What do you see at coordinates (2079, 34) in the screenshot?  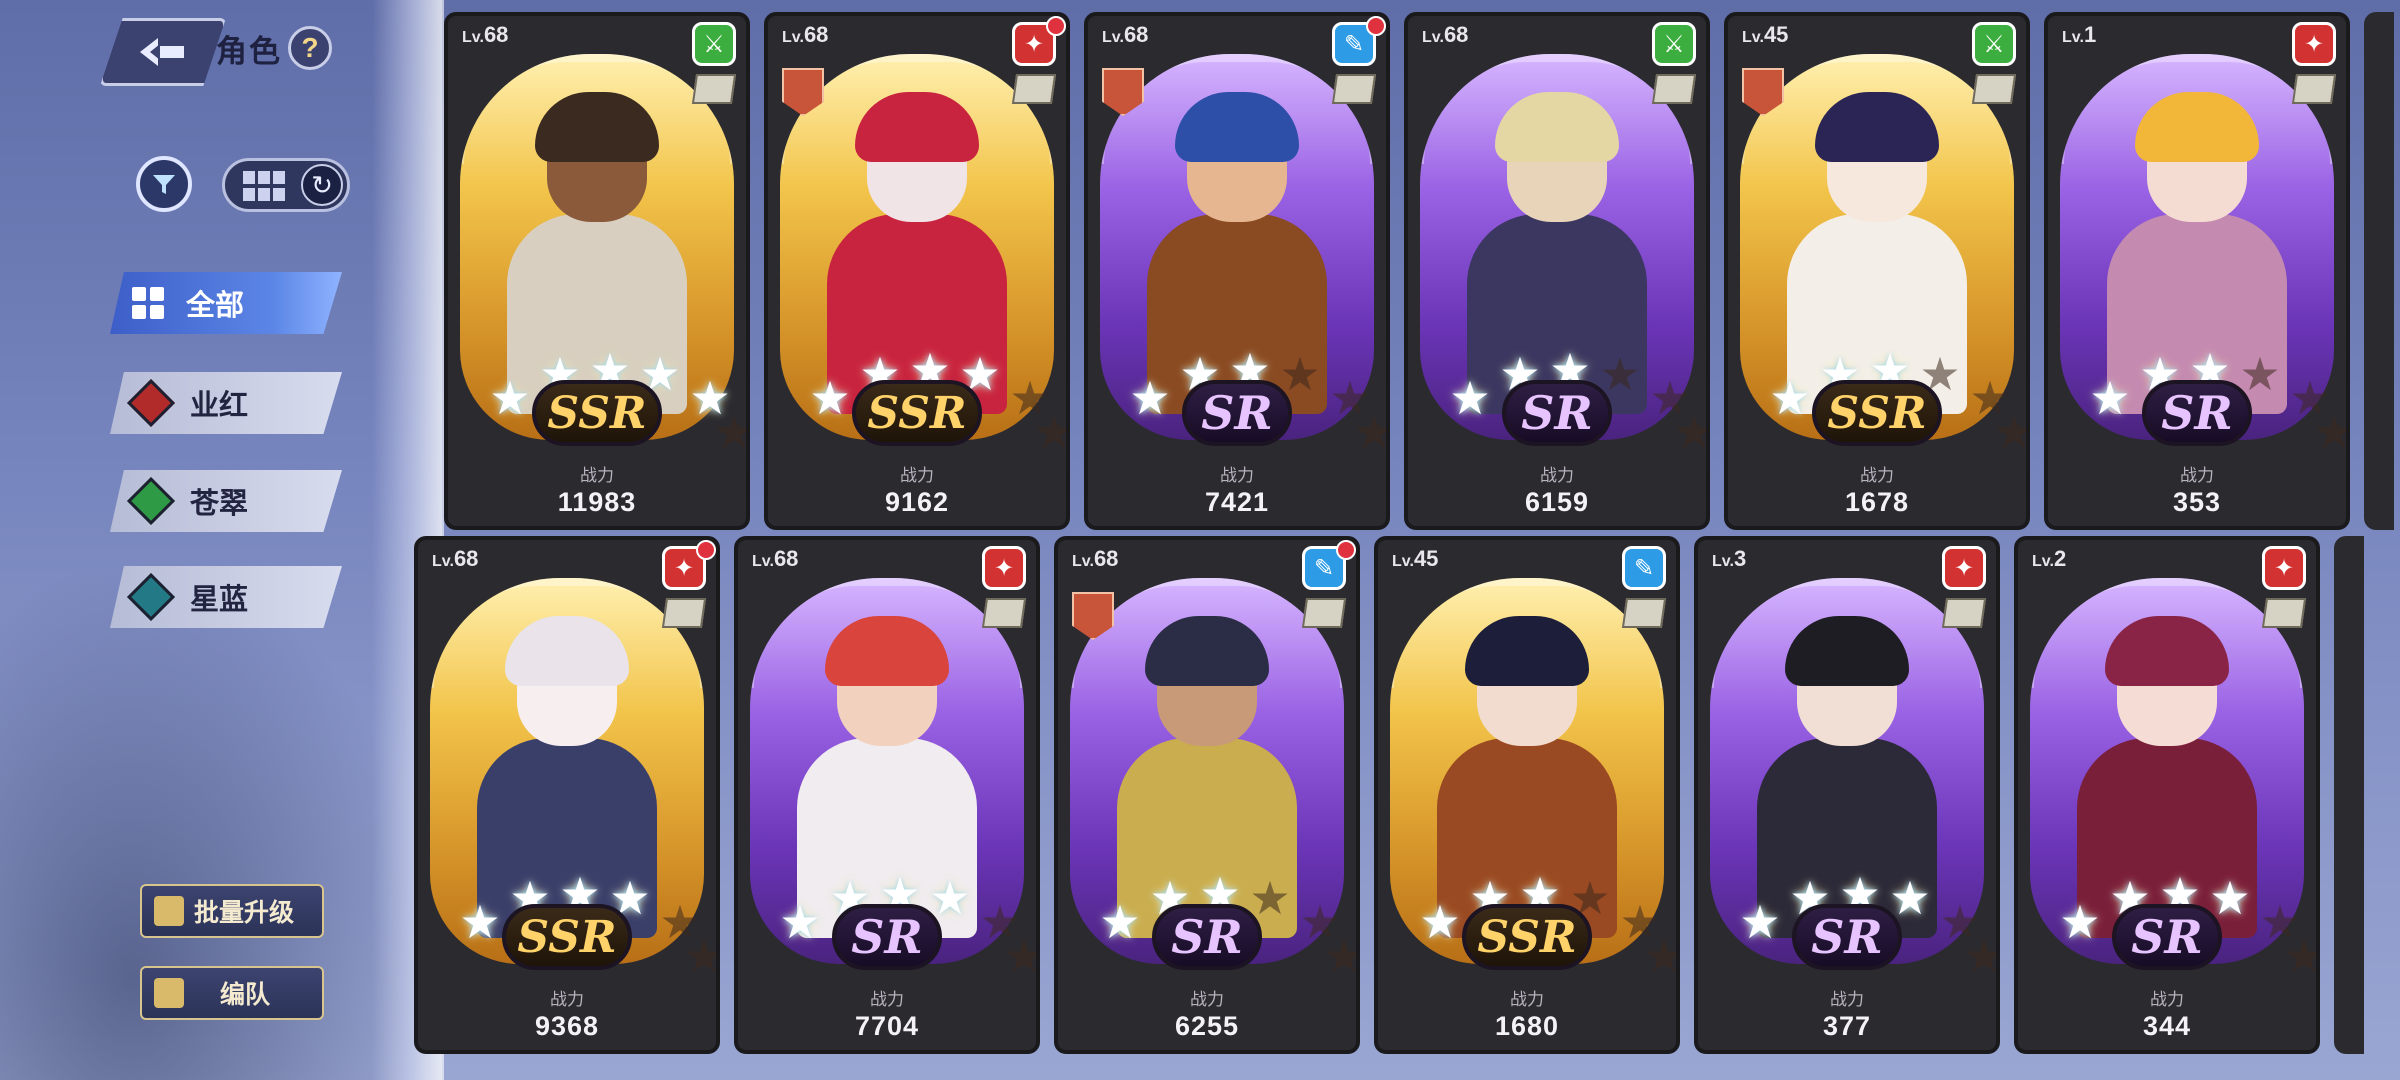 I see `level-label: Lv.1` at bounding box center [2079, 34].